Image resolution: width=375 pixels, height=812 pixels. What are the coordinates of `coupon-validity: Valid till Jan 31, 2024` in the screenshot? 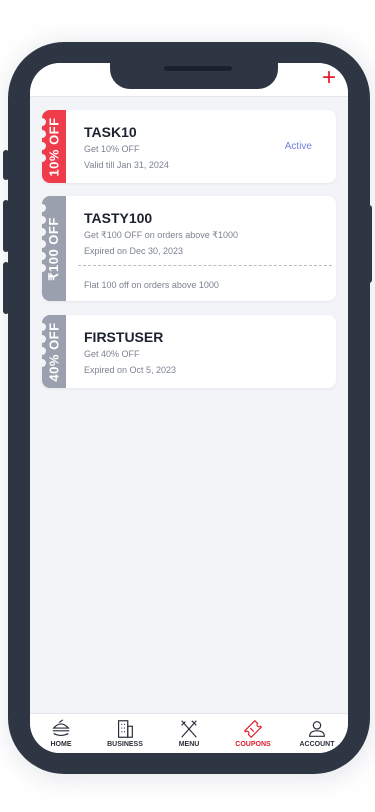 It's located at (126, 165).